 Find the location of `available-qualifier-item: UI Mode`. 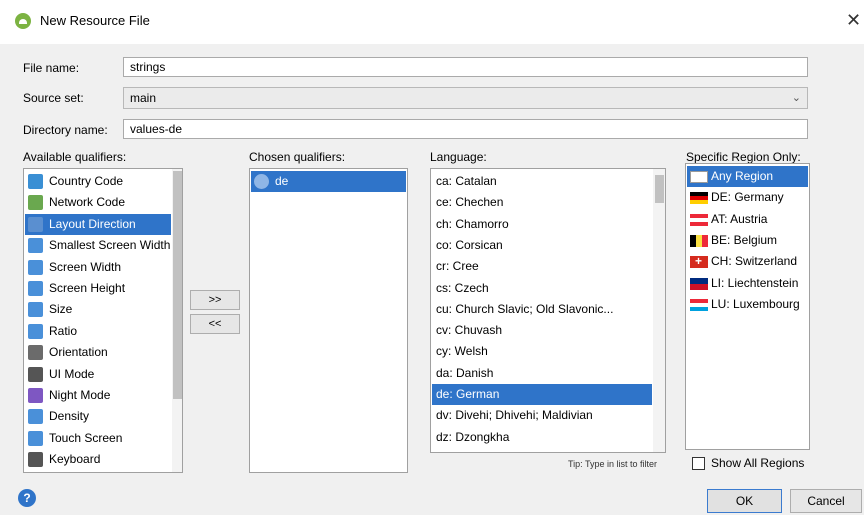

available-qualifier-item: UI Mode is located at coordinates (98, 374).